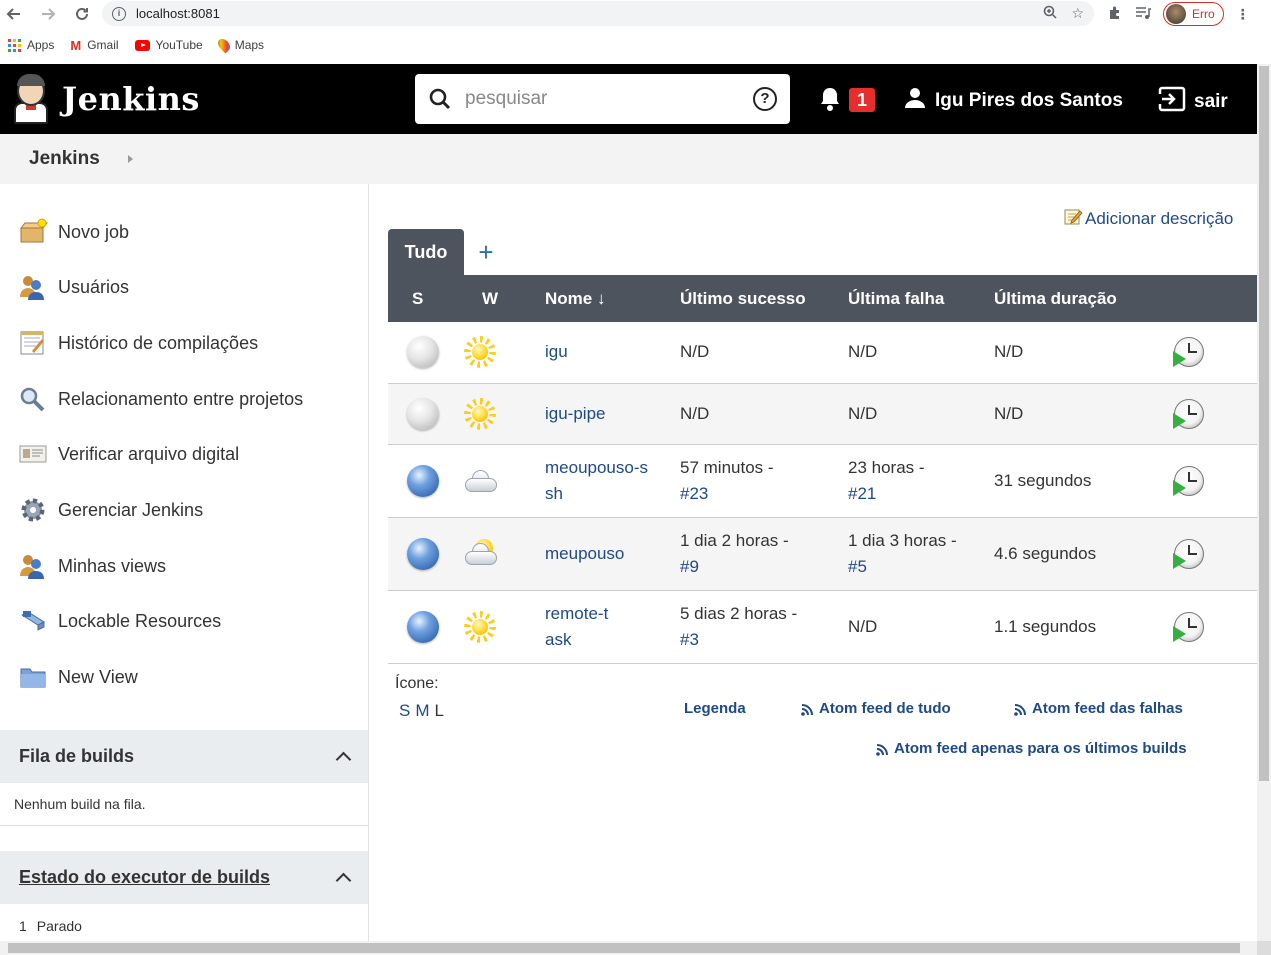  Describe the element at coordinates (130, 159) in the screenshot. I see `breadcrumb-arrow-icon` at that location.